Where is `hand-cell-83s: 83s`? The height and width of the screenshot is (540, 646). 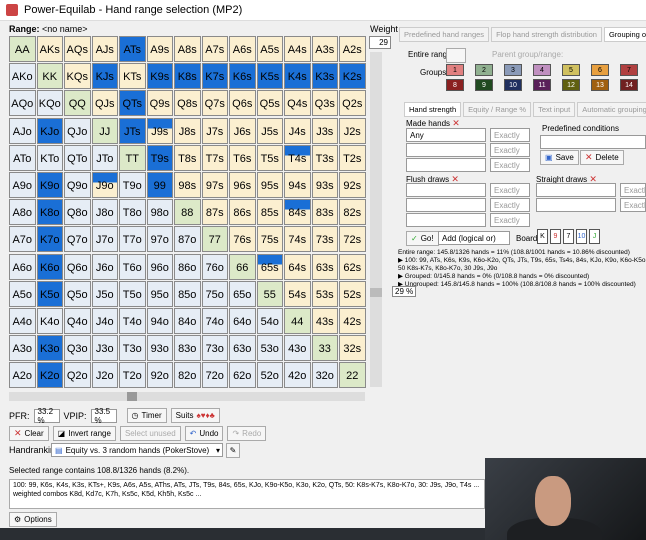 hand-cell-83s: 83s is located at coordinates (324, 212).